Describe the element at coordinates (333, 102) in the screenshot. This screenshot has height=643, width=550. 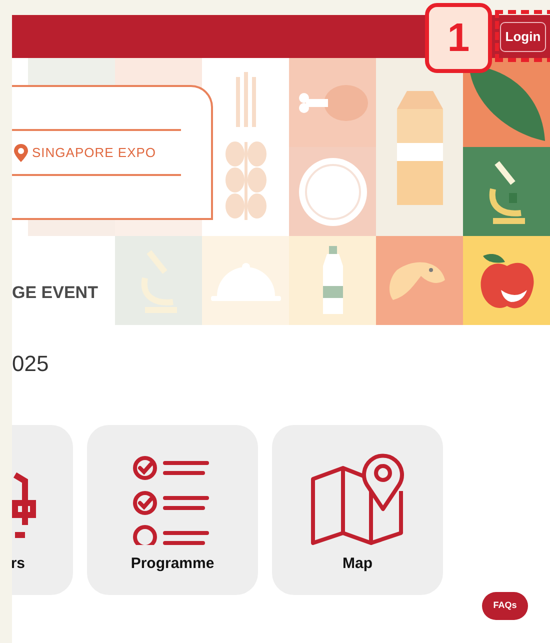
I see `drumstick-icon` at that location.